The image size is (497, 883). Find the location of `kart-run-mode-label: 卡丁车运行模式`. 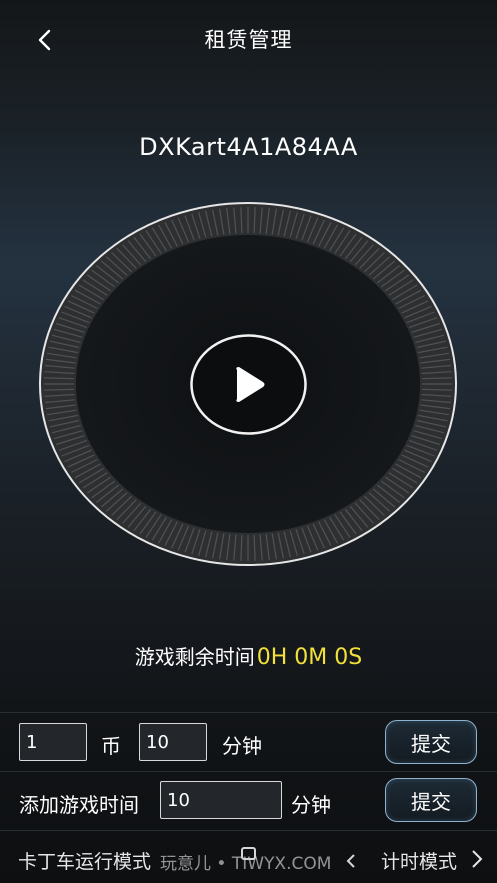

kart-run-mode-label: 卡丁车运行模式 is located at coordinates (84, 860).